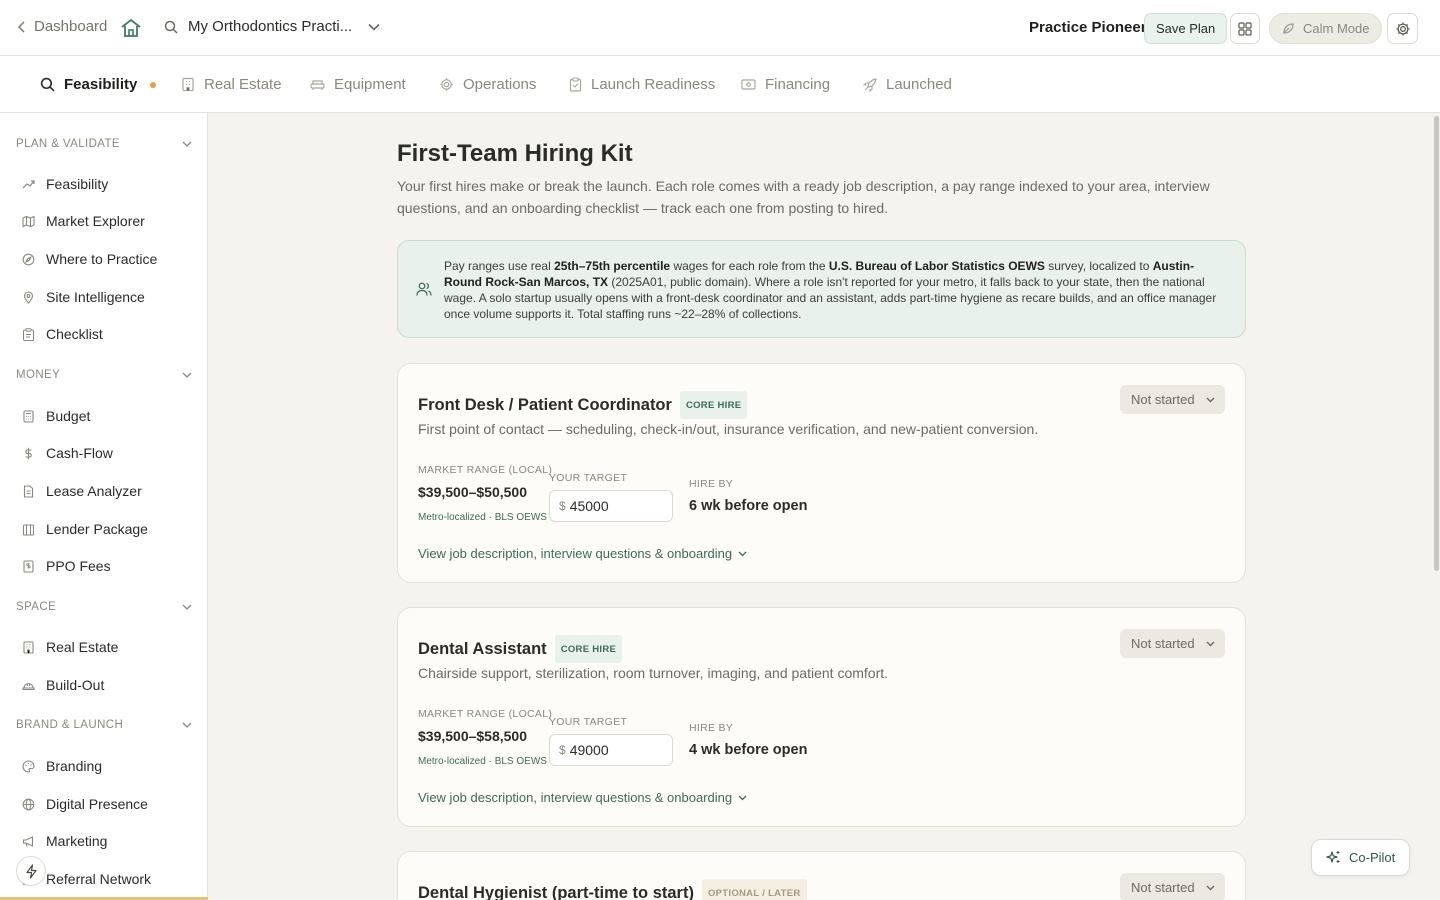 The width and height of the screenshot is (1440, 900). What do you see at coordinates (85, 529) in the screenshot?
I see `sidebar-item-lender-package: Lender Package` at bounding box center [85, 529].